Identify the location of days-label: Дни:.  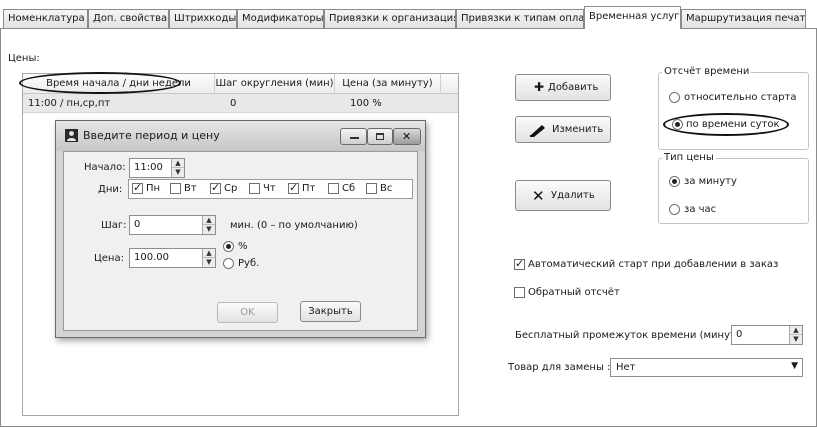
(110, 189).